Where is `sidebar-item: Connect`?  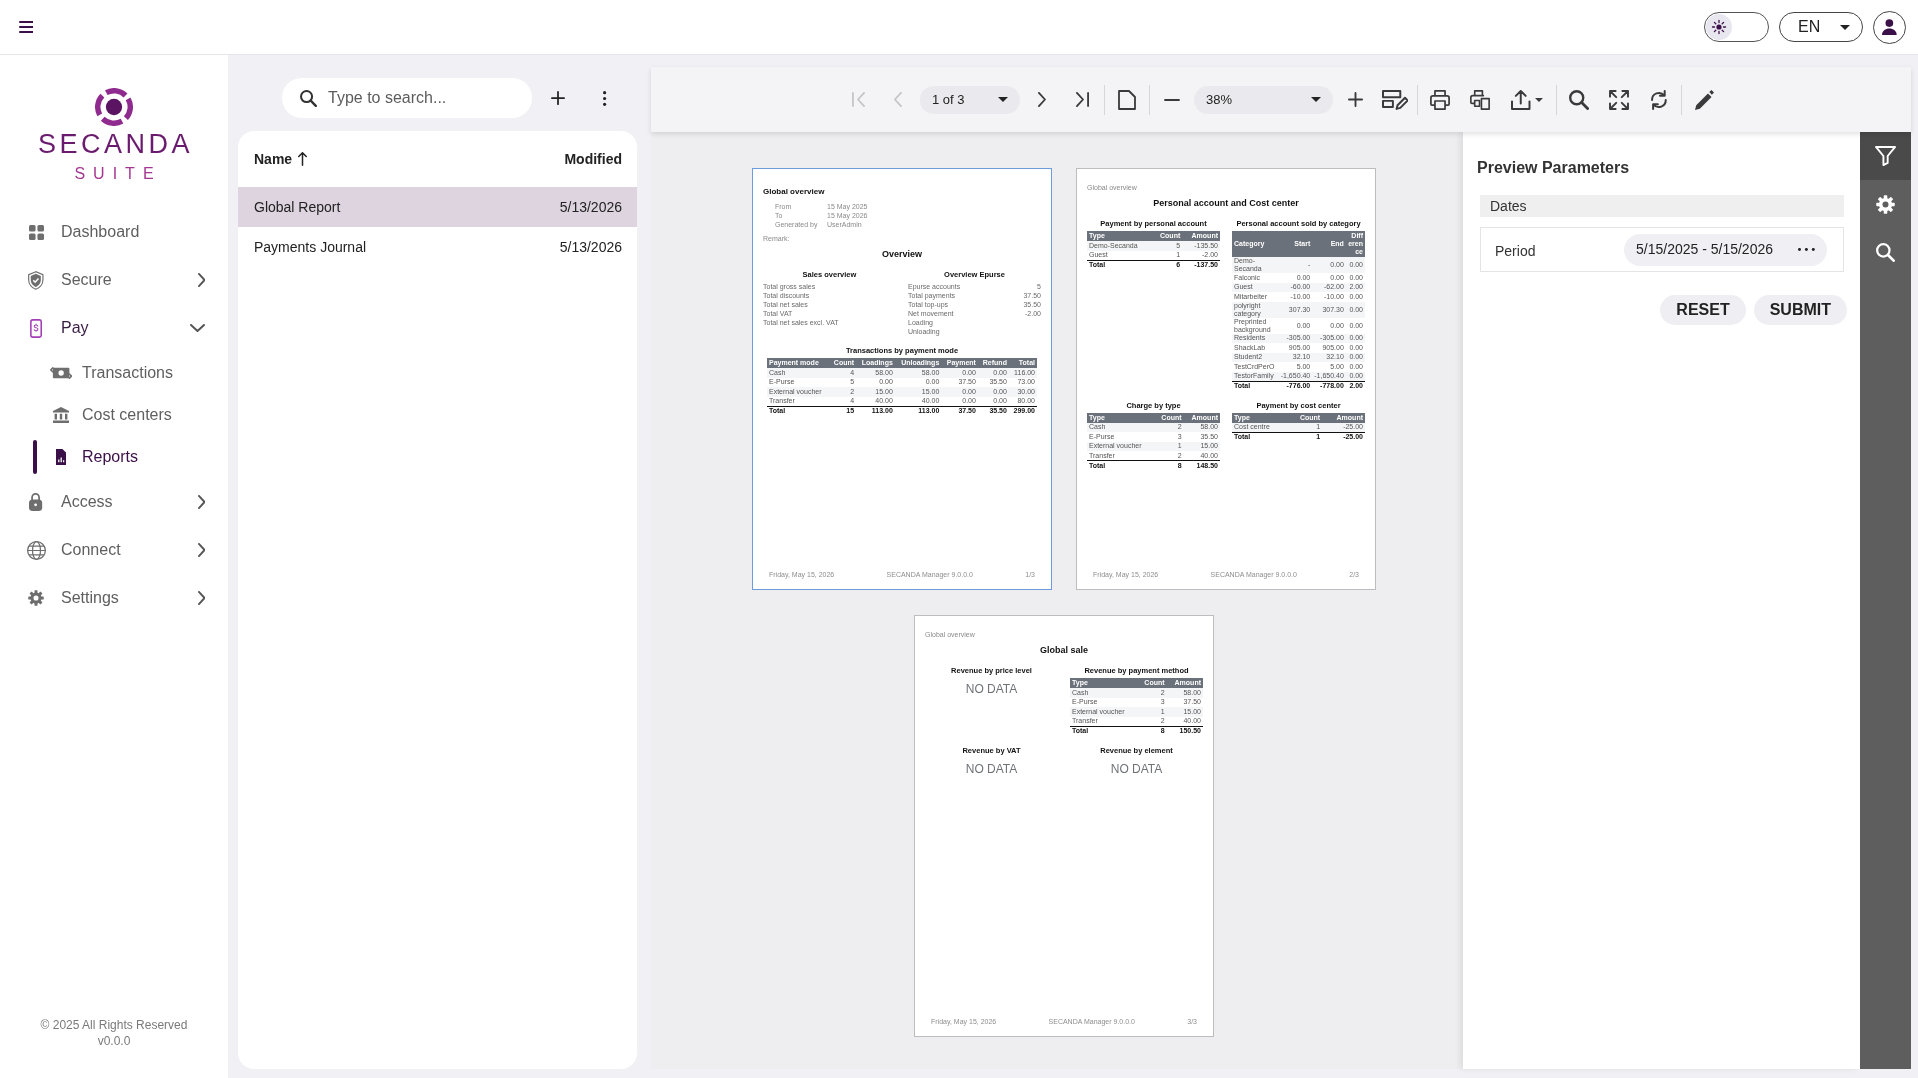
sidebar-item: Connect is located at coordinates (114, 550).